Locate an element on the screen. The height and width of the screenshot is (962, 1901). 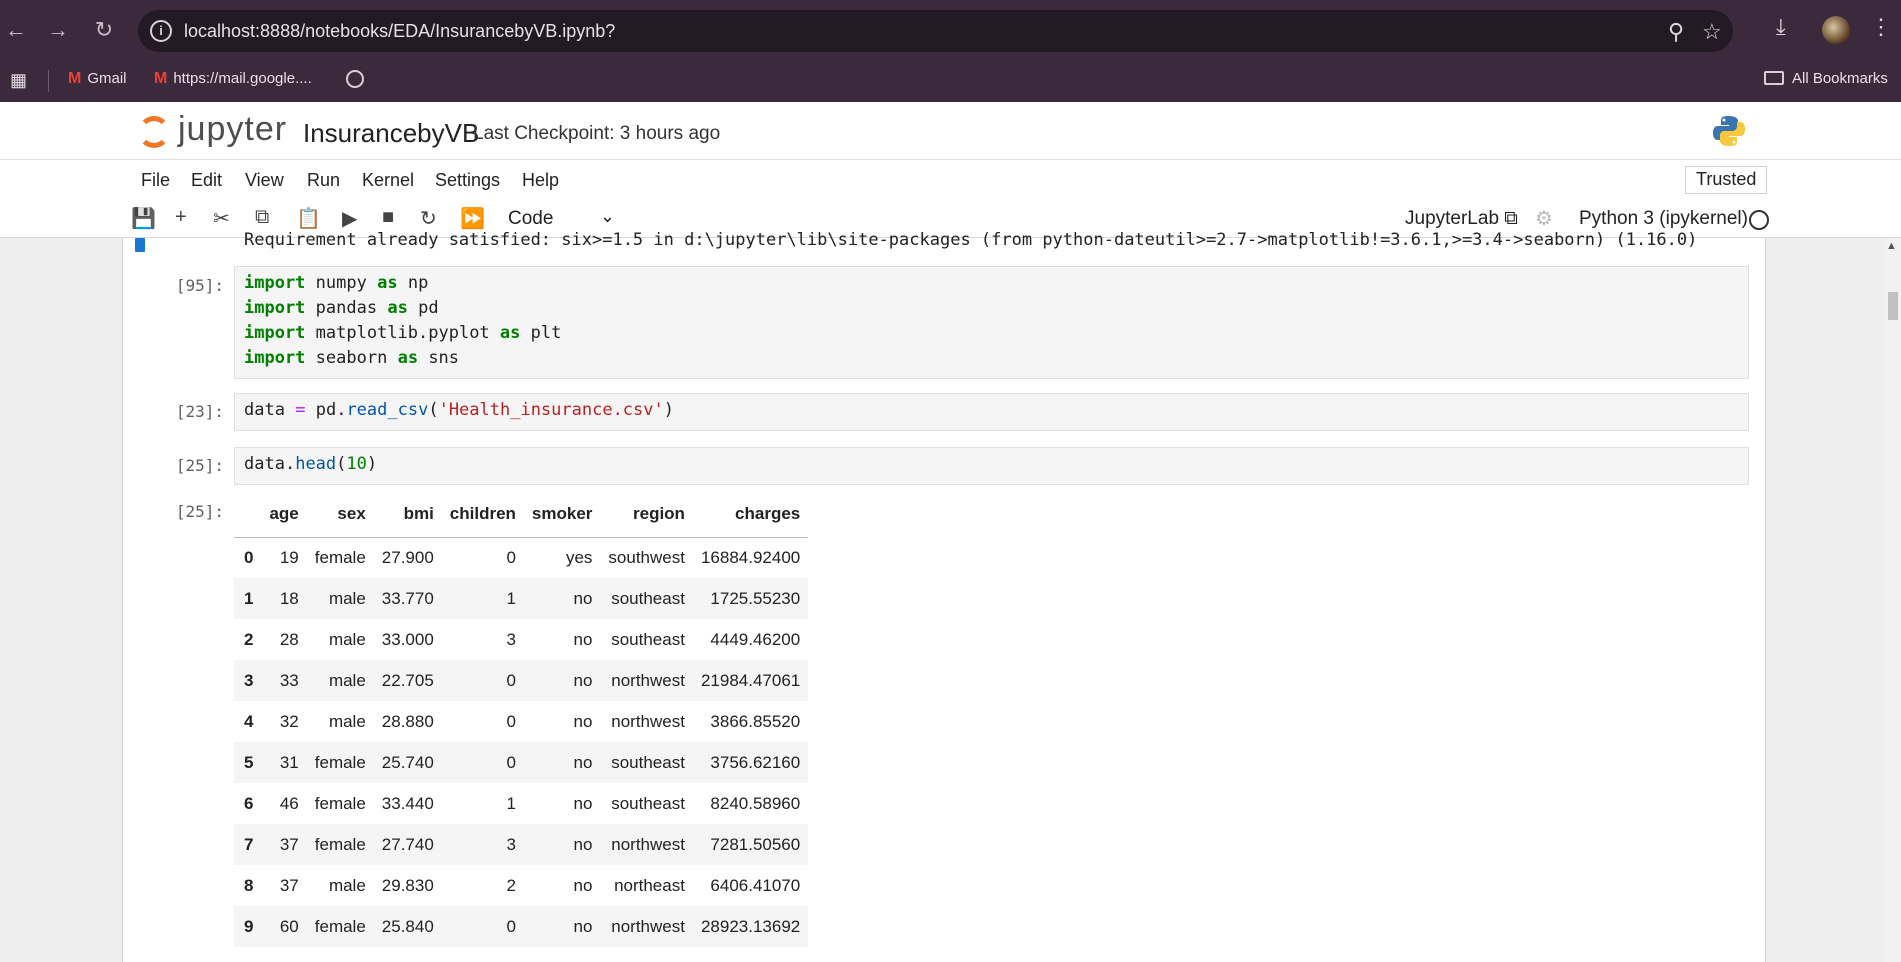
jupyter-wordmark: jupyter is located at coordinates (233, 129).